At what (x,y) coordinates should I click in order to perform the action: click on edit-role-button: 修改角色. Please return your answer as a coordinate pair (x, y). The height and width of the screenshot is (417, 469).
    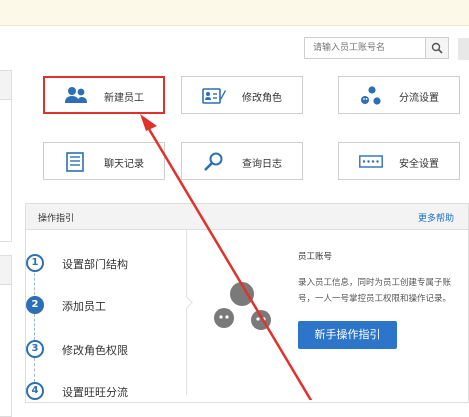
    Looking at the image, I should click on (242, 95).